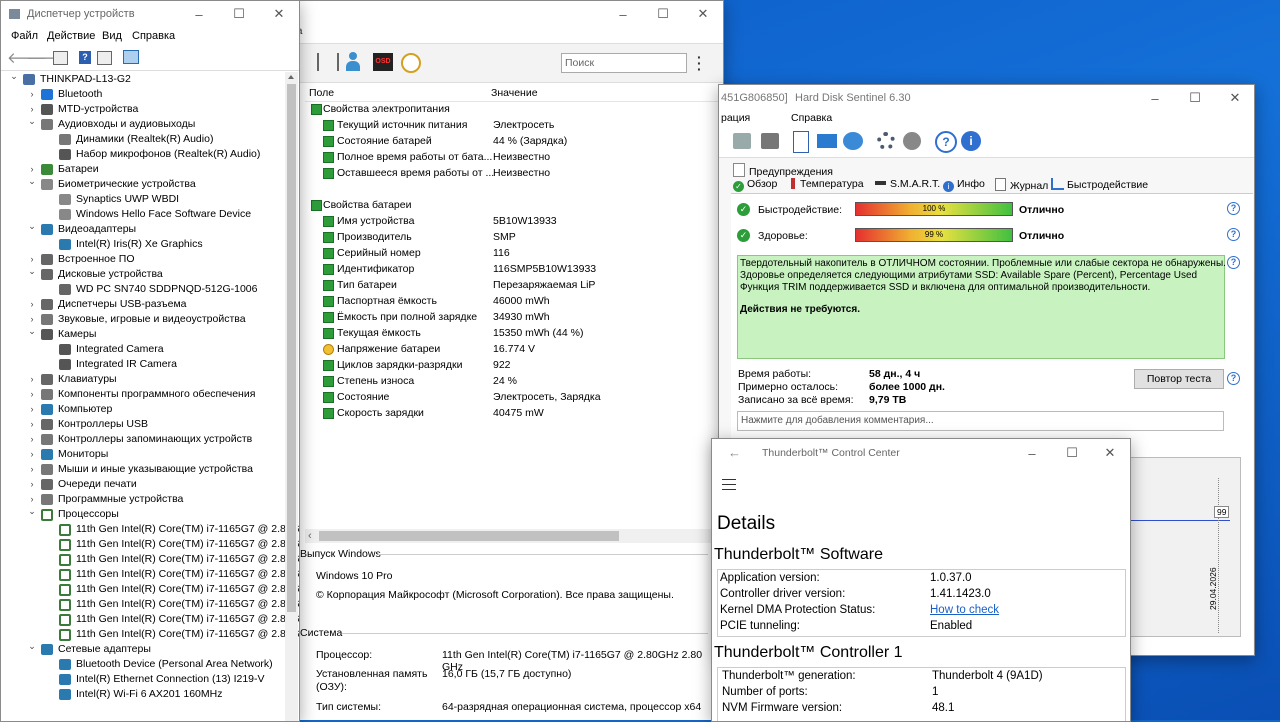 This screenshot has width=1280, height=722. I want to click on tab-alerts: Предупреждения, so click(783, 170).